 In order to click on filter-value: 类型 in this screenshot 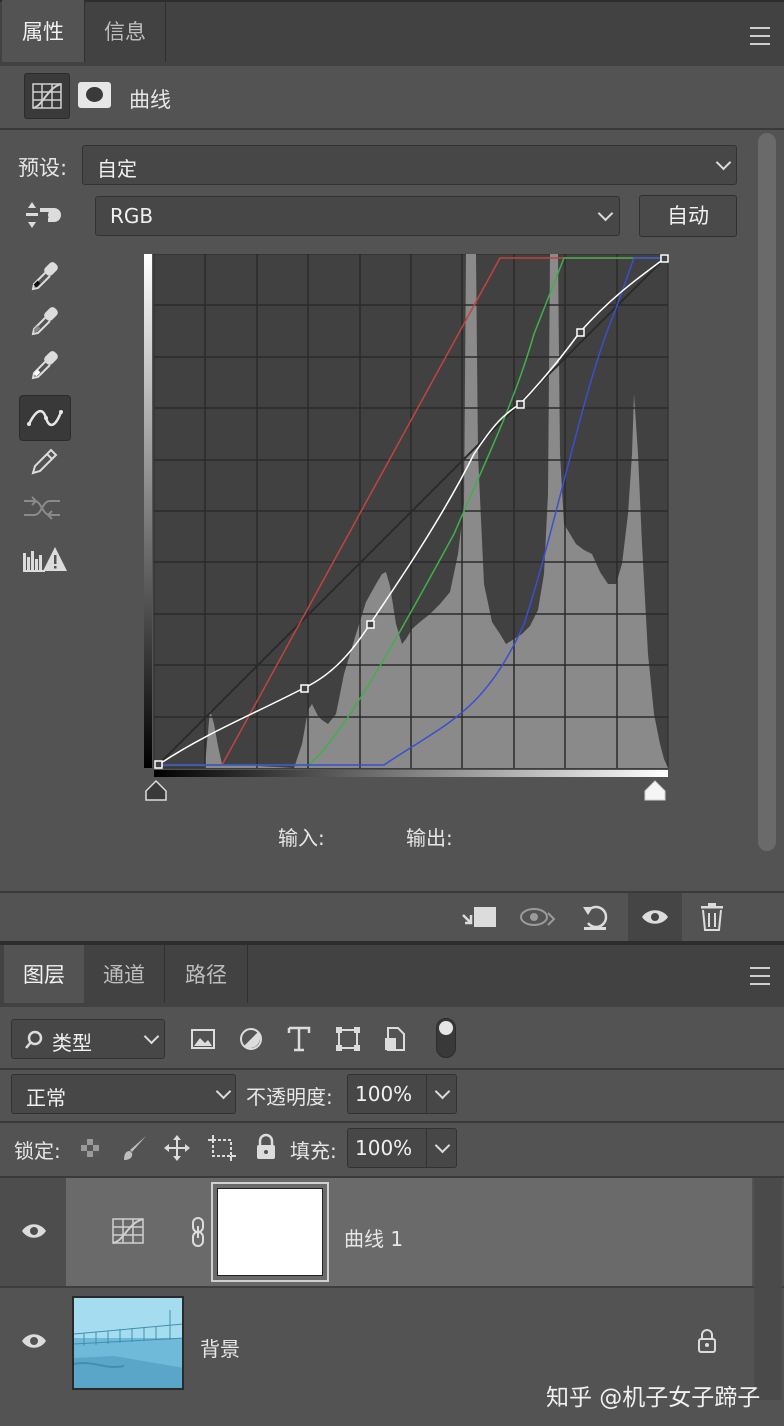, I will do `click(72, 1043)`.